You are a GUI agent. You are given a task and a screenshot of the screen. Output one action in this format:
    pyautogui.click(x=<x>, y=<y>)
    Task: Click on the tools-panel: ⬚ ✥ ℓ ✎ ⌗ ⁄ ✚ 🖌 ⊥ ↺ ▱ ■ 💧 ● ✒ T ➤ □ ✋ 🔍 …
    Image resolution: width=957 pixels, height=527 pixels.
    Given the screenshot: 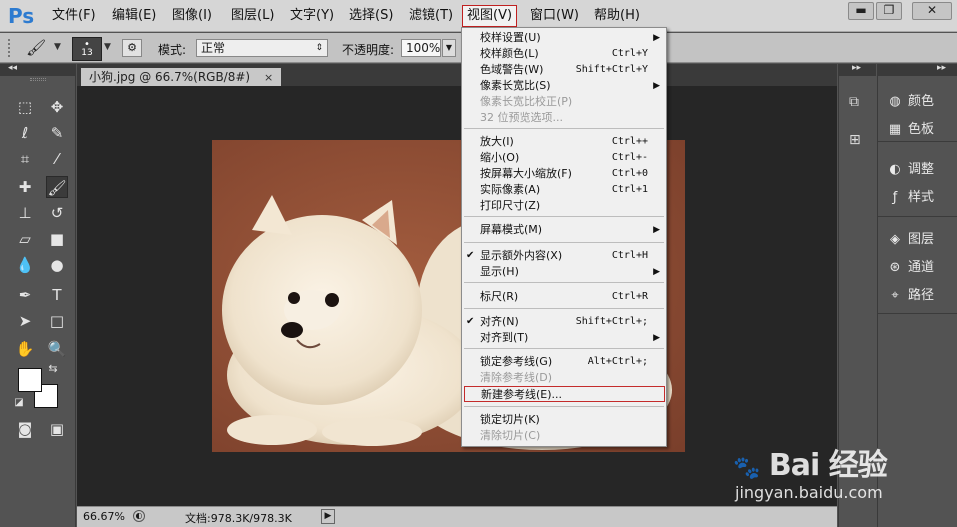 What is the action you would take?
    pyautogui.click(x=38, y=301)
    